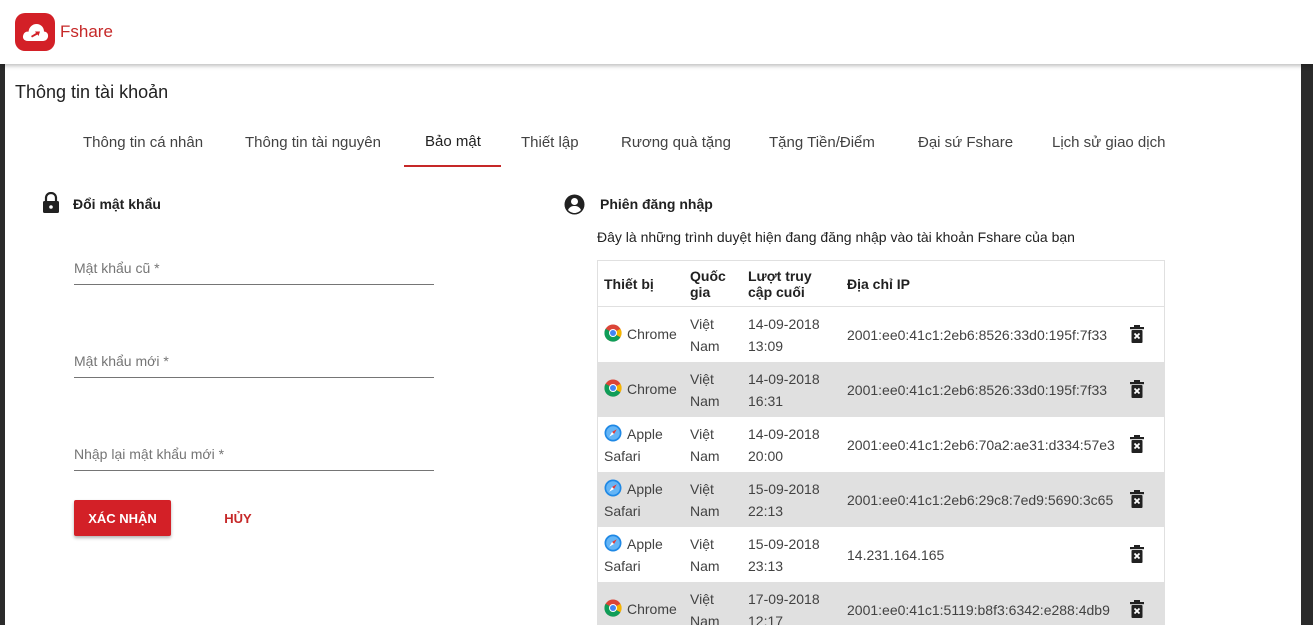 The image size is (1313, 625). I want to click on active-tab-indicator, so click(452, 166).